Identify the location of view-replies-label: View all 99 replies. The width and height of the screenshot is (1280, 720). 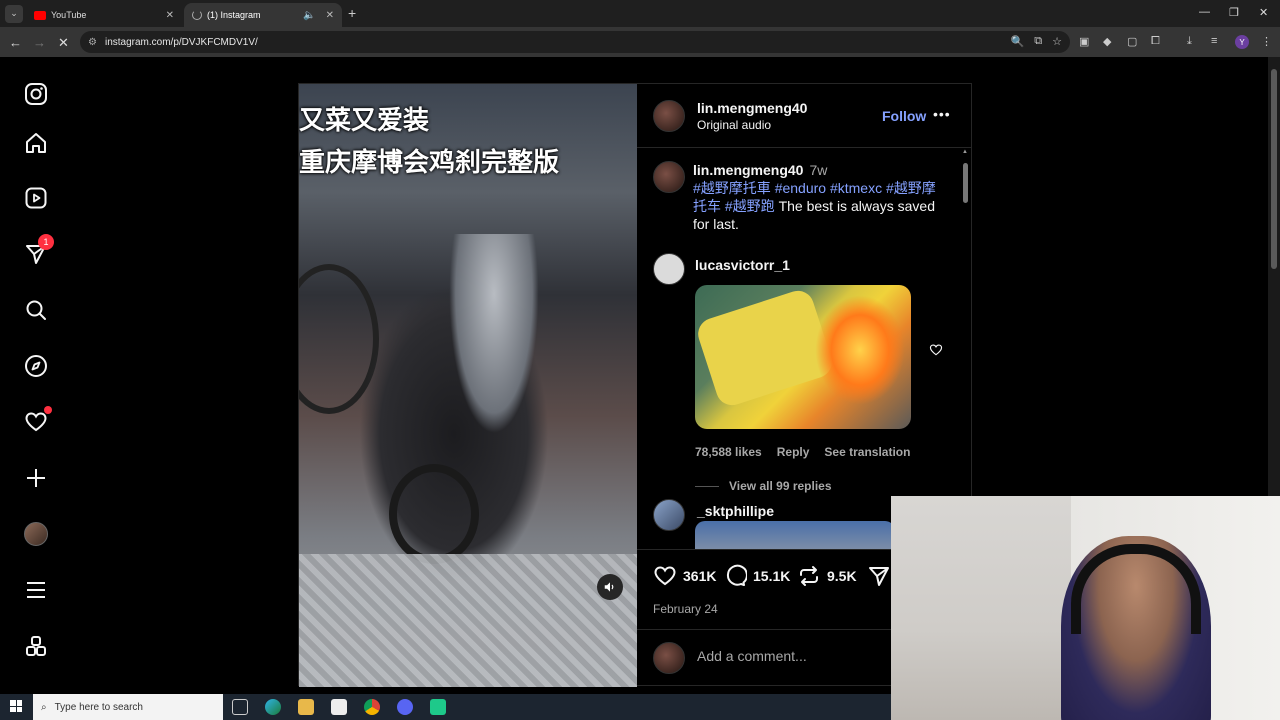
(780, 486).